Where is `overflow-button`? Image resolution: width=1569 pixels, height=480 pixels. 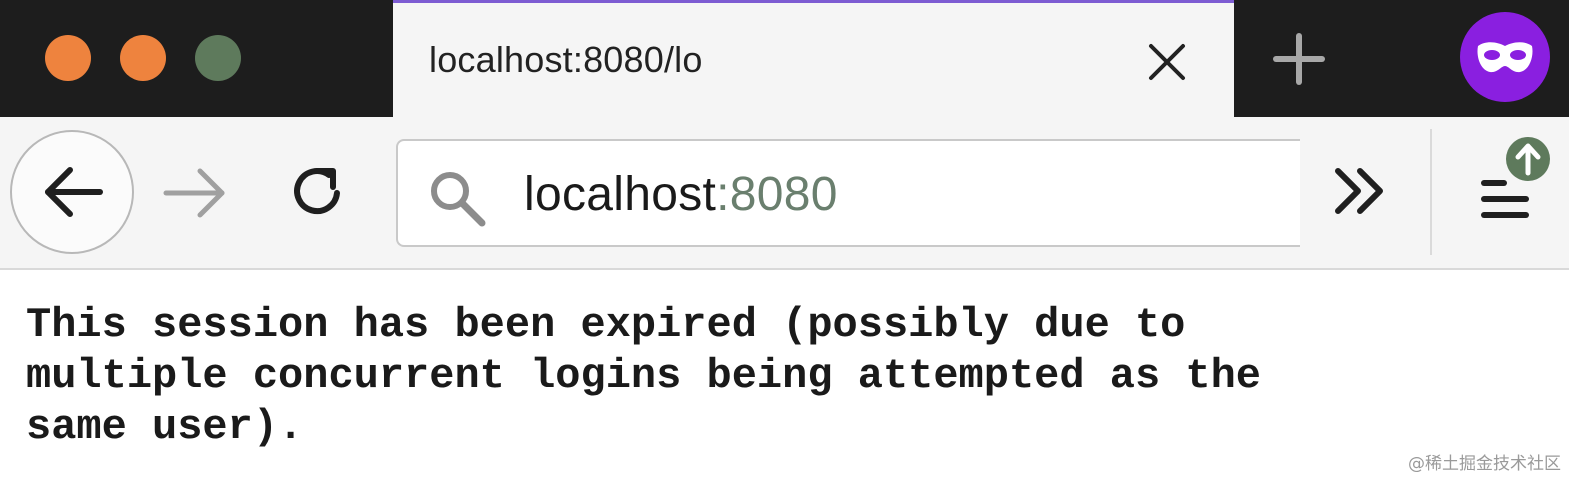
overflow-button is located at coordinates (1360, 191).